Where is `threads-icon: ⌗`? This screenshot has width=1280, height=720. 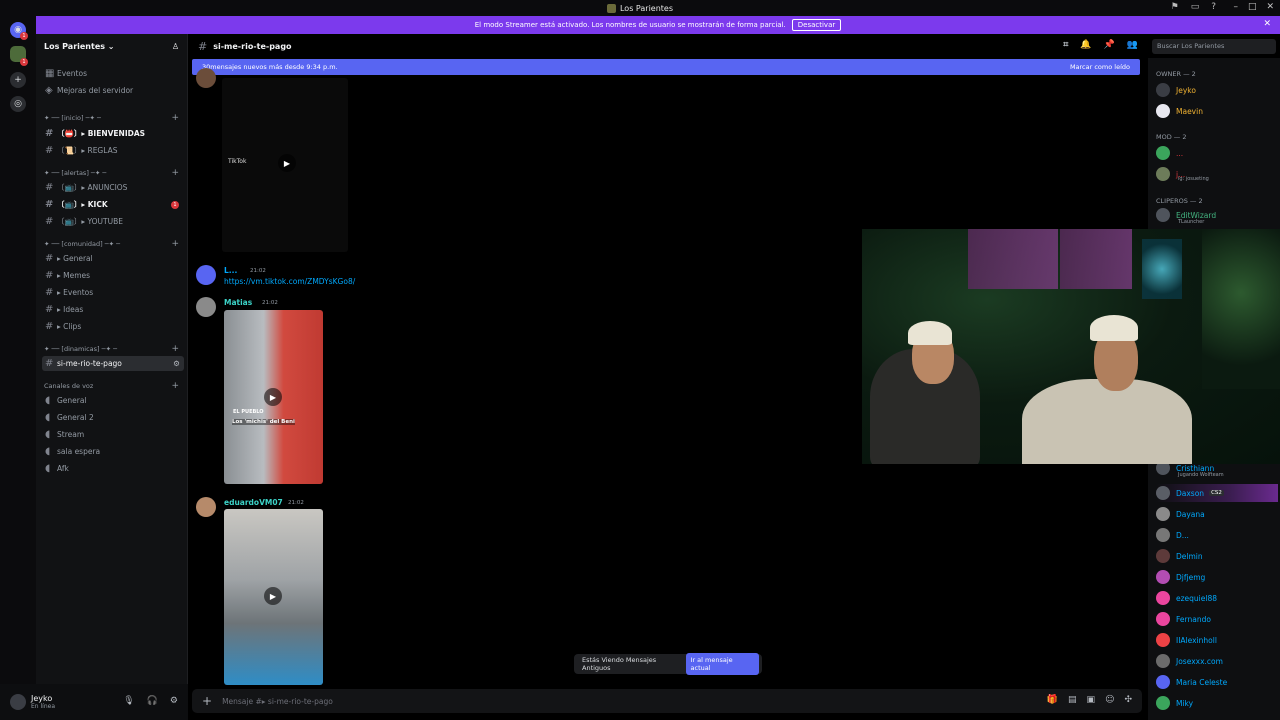 threads-icon: ⌗ is located at coordinates (1065, 45).